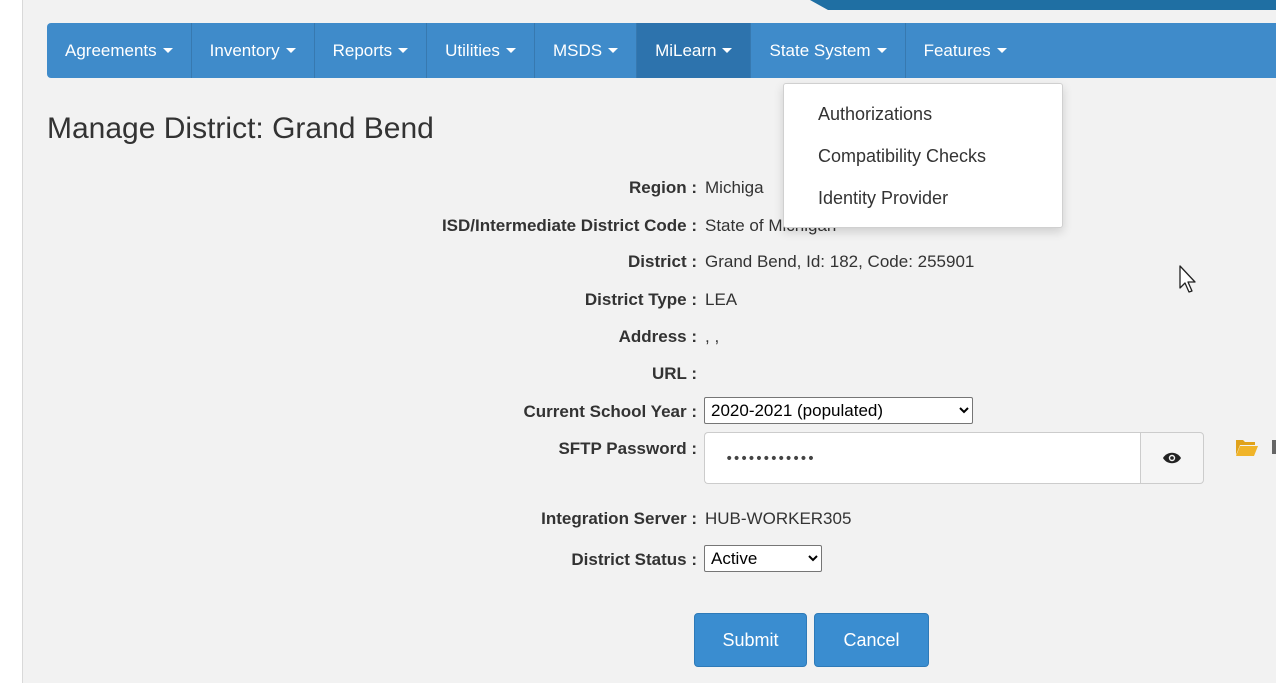 This screenshot has width=1276, height=683. I want to click on nav-features: Features, so click(965, 50).